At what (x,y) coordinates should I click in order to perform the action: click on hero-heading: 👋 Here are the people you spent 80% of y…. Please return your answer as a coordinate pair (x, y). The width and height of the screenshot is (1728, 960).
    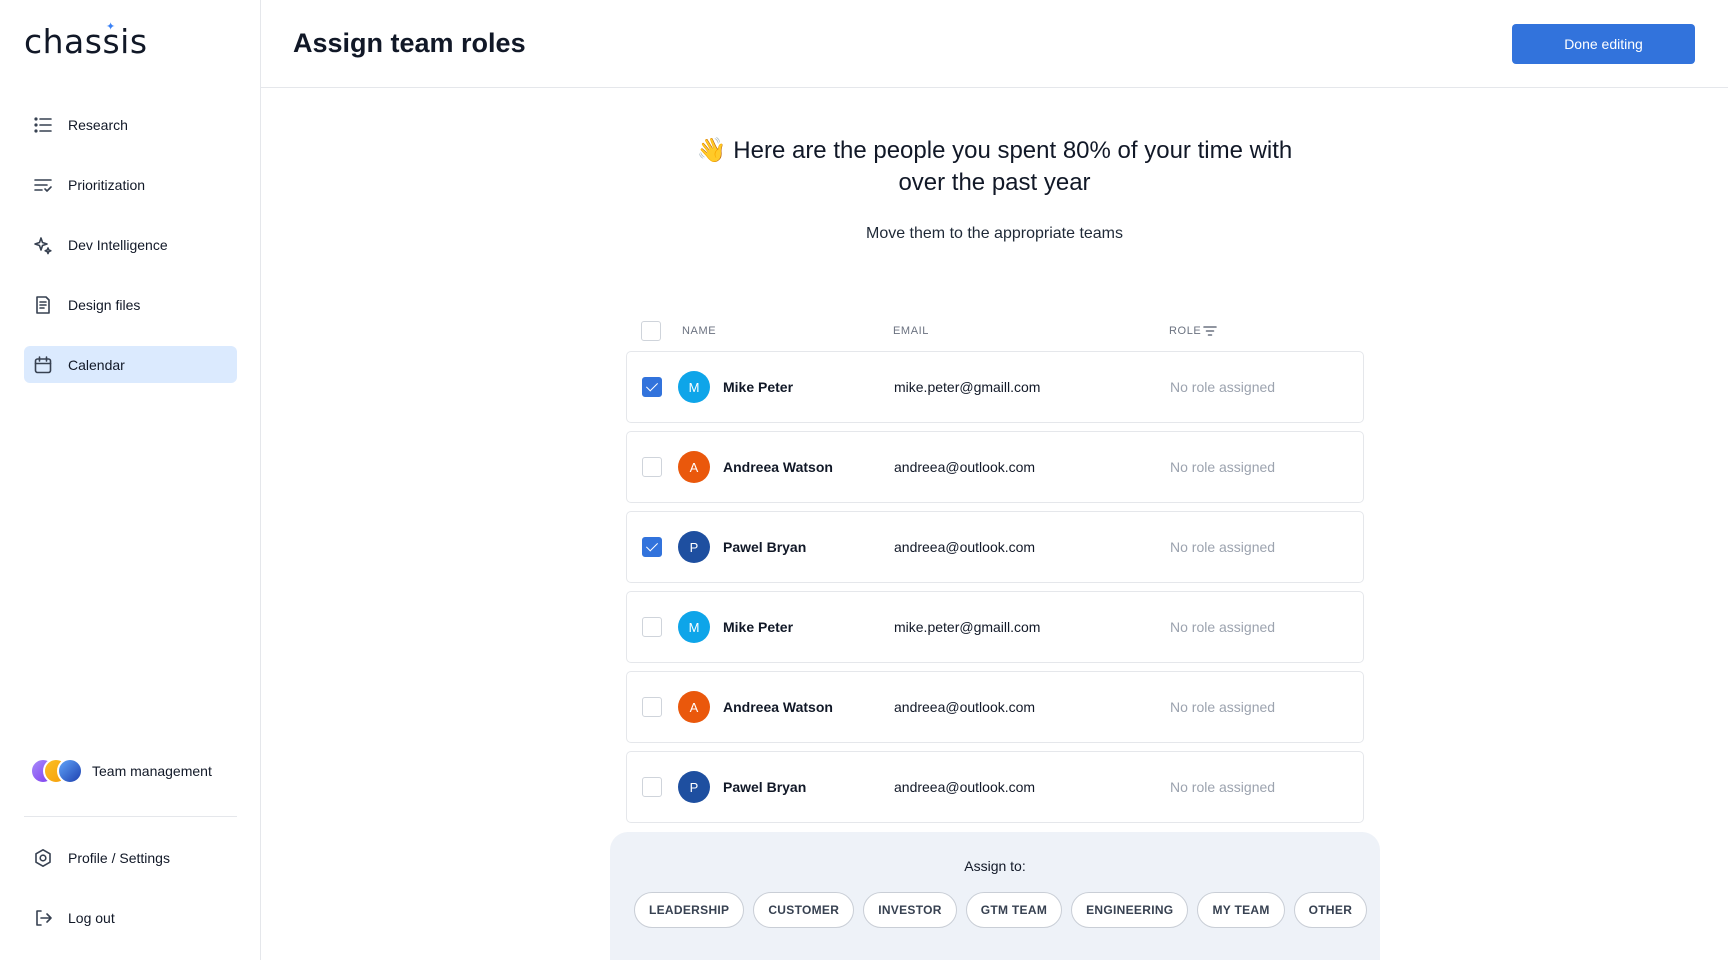
    Looking at the image, I should click on (995, 167).